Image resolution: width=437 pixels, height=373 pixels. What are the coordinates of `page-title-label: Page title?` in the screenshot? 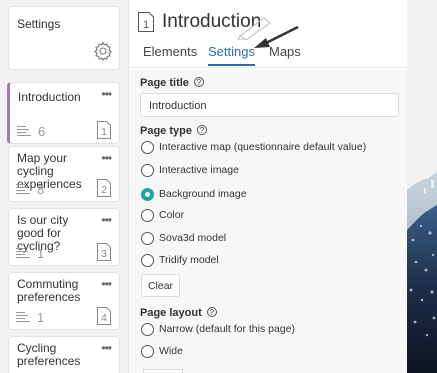 It's located at (172, 83).